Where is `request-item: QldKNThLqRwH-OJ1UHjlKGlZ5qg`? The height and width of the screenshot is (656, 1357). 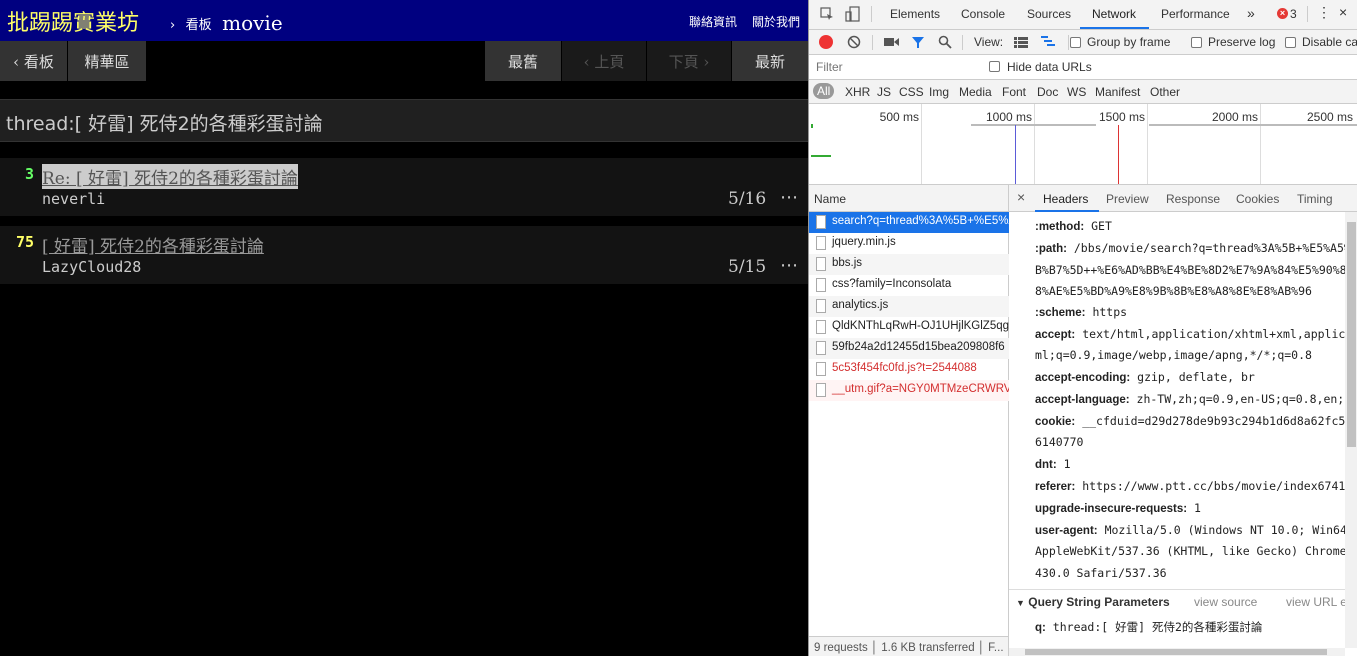 request-item: QldKNThLqRwH-OJ1UHjlKGlZ5qg is located at coordinates (909, 327).